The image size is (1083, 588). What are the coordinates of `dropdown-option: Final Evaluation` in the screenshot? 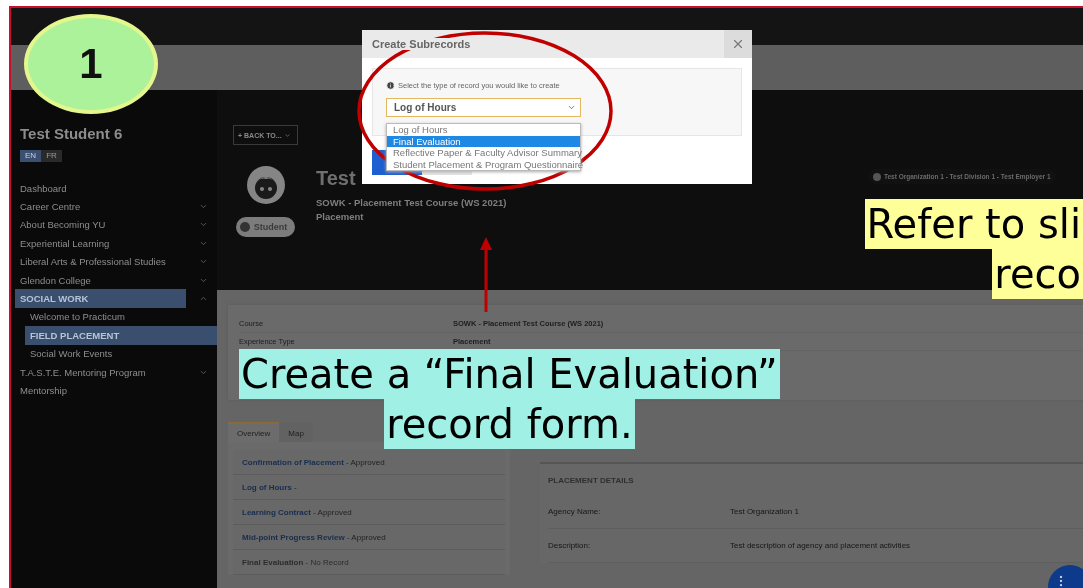 It's located at (483, 141).